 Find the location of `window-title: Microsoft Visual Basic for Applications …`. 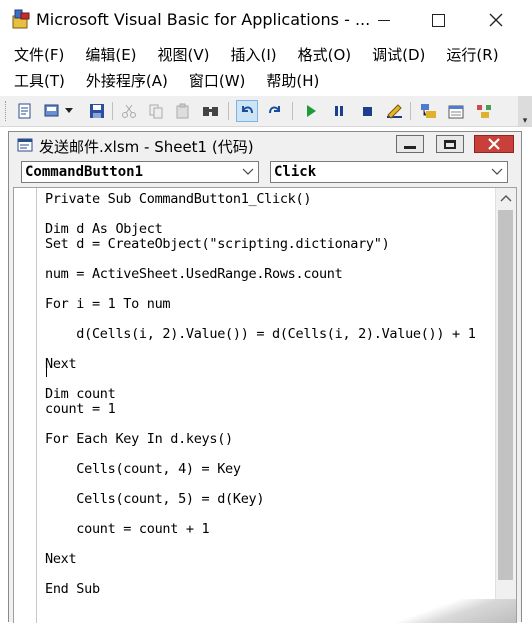

window-title: Microsoft Visual Basic for Applications … is located at coordinates (203, 19).